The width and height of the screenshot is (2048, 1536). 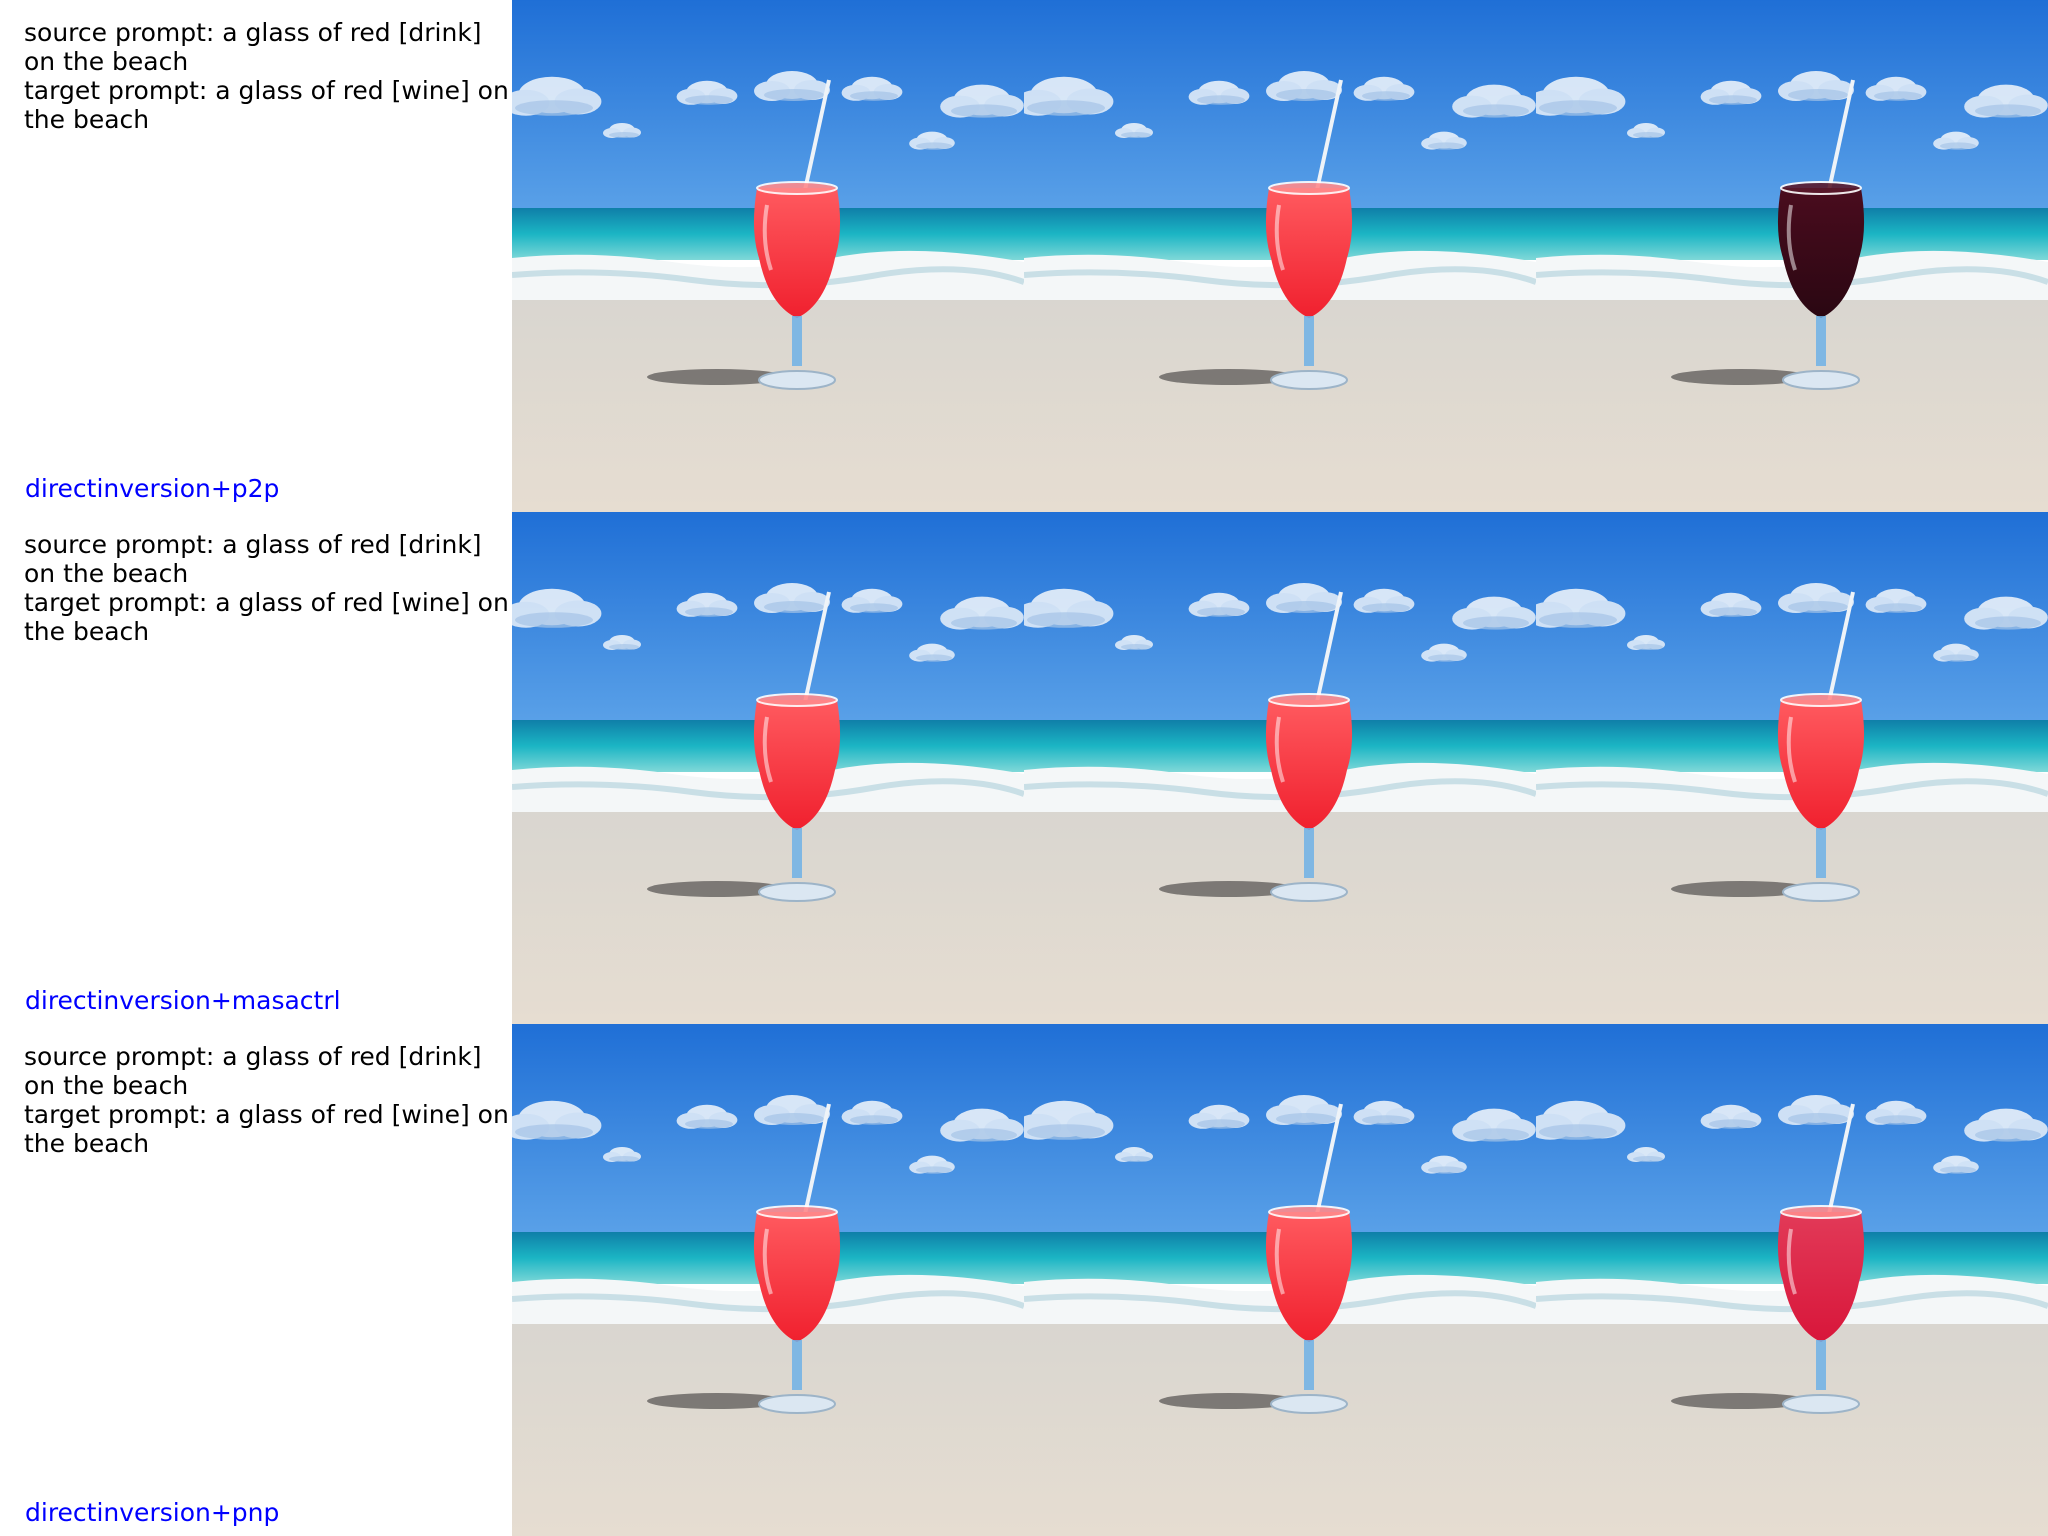 What do you see at coordinates (183, 1000) in the screenshot?
I see `method-label: directinversion+masactrl` at bounding box center [183, 1000].